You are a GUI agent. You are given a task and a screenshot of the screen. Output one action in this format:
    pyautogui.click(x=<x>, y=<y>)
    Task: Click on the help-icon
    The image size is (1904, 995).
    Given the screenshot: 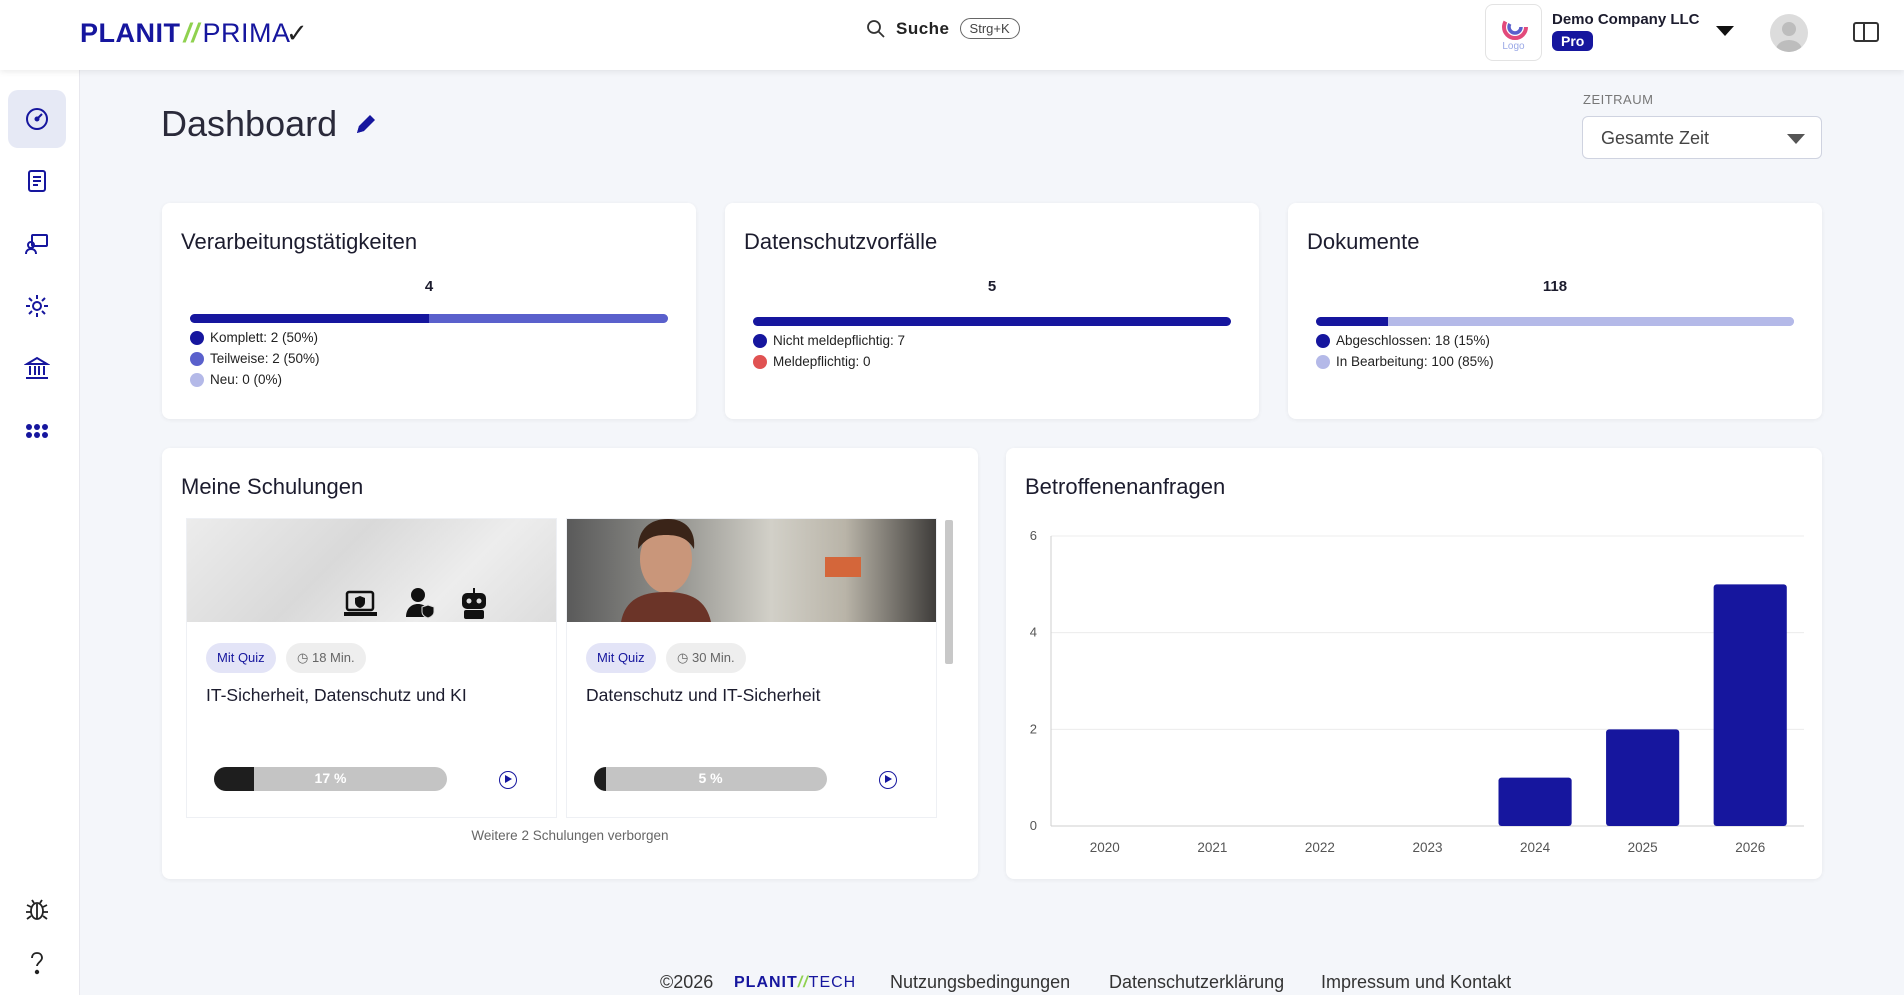 What is the action you would take?
    pyautogui.click(x=37, y=963)
    